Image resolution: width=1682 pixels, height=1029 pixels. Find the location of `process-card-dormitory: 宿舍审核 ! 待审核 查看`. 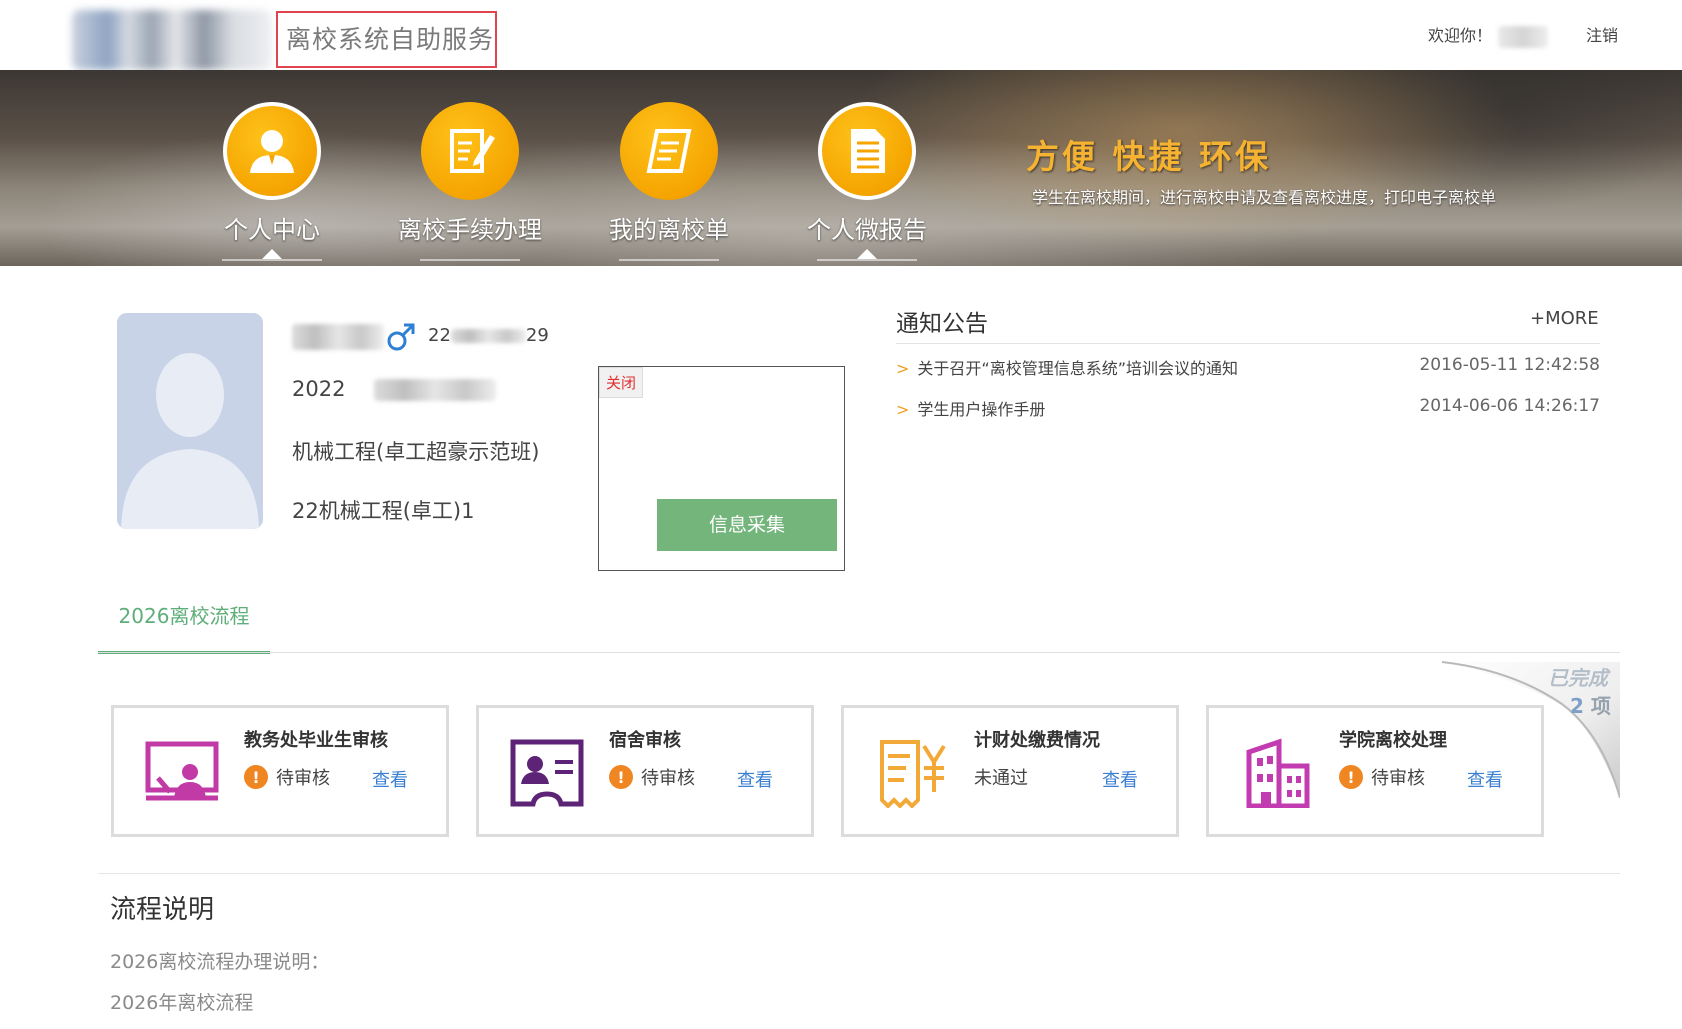

process-card-dormitory: 宿舍审核 ! 待审核 查看 is located at coordinates (645, 771).